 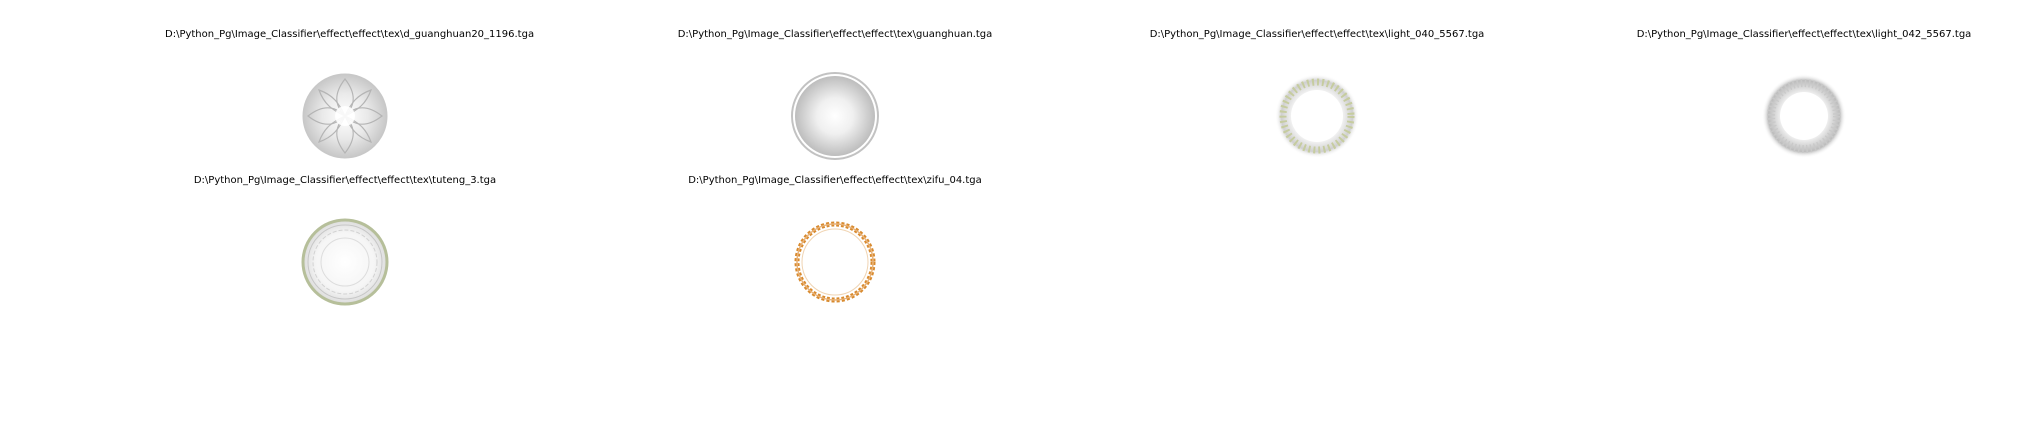 What do you see at coordinates (1317, 116) in the screenshot?
I see `spiky-light-ring-texture-icon` at bounding box center [1317, 116].